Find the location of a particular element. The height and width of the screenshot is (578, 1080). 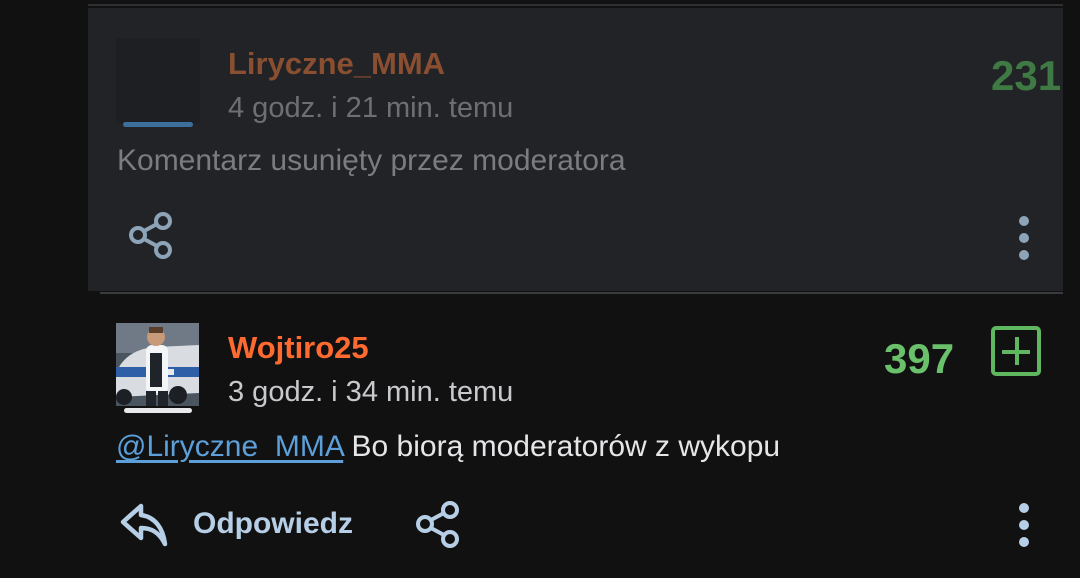

comment-timestamp: 4 godz. i 21 min. temu is located at coordinates (371, 108).